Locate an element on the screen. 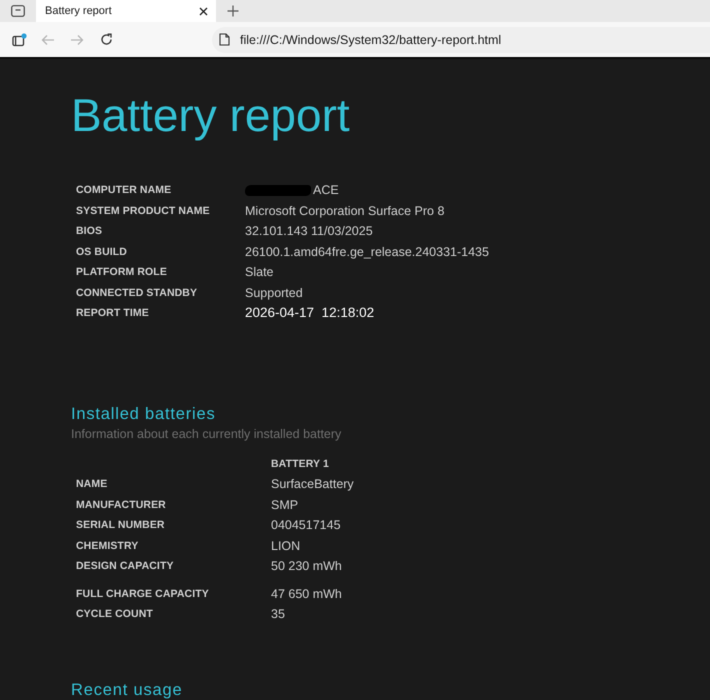 The width and height of the screenshot is (710, 700). battery-label: CHEMISTRY is located at coordinates (108, 546).